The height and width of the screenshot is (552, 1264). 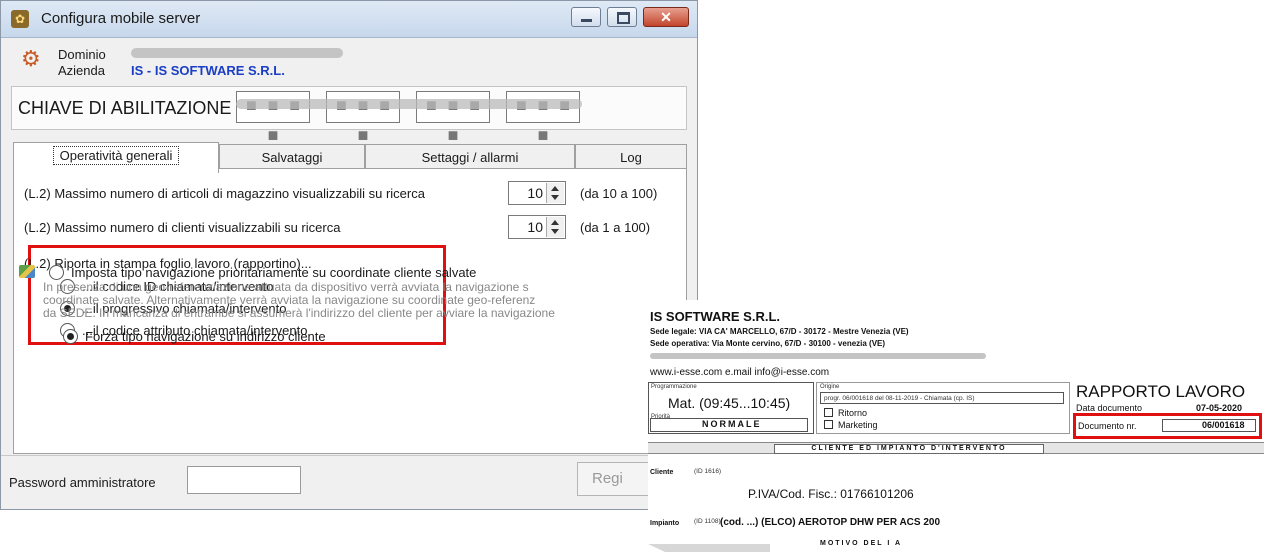 What do you see at coordinates (586, 17) in the screenshot?
I see `minimize-button` at bounding box center [586, 17].